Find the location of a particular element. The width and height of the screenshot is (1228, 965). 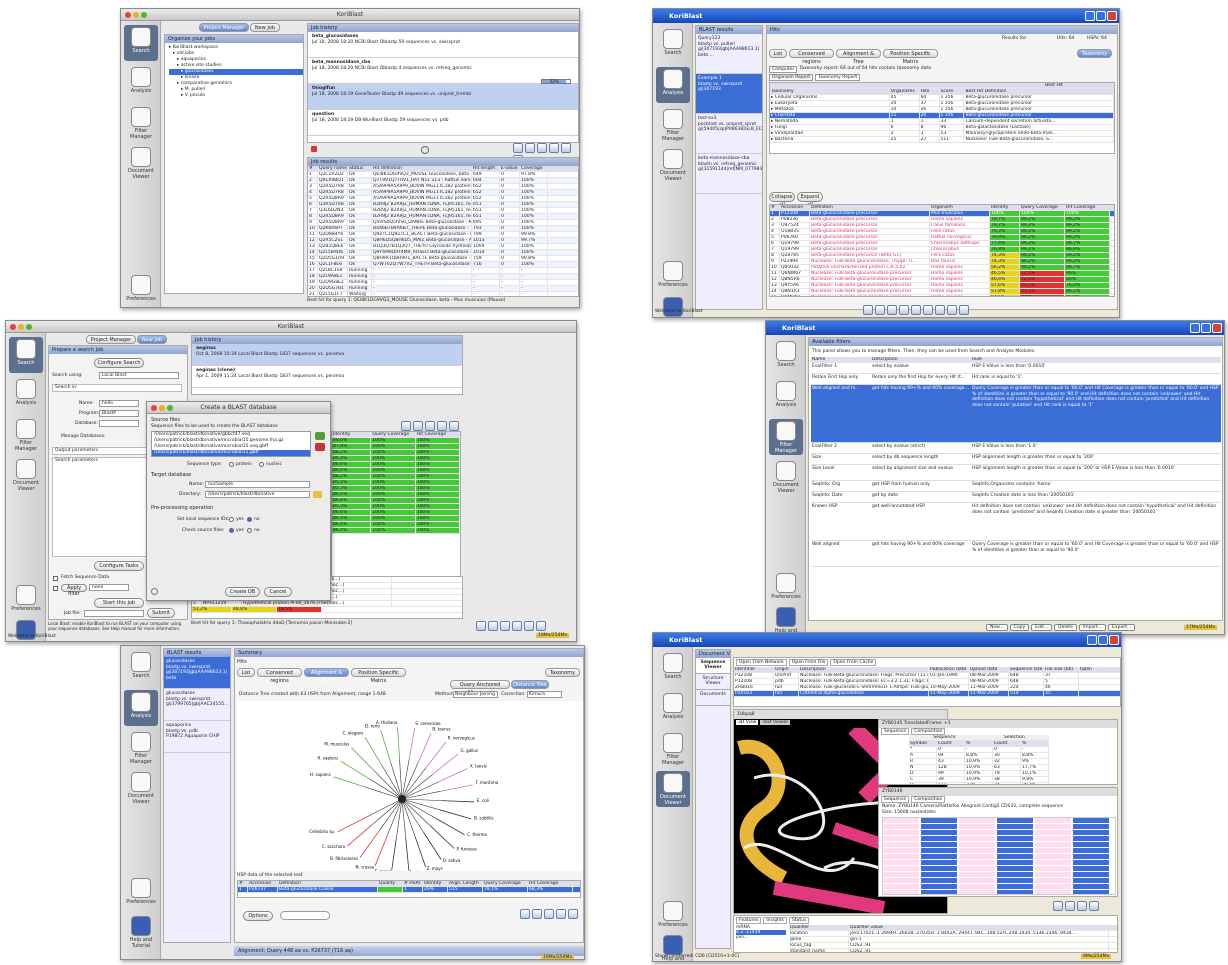

column-header: Identity is located at coordinates (1005, 207).